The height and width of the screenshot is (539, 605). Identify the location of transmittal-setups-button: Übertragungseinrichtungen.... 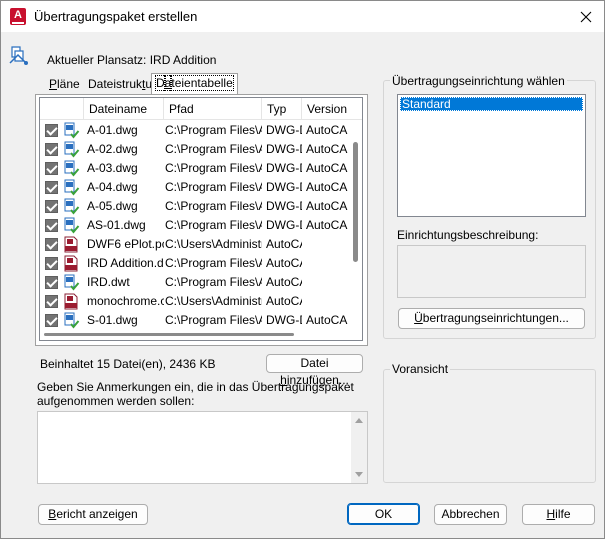
(491, 318).